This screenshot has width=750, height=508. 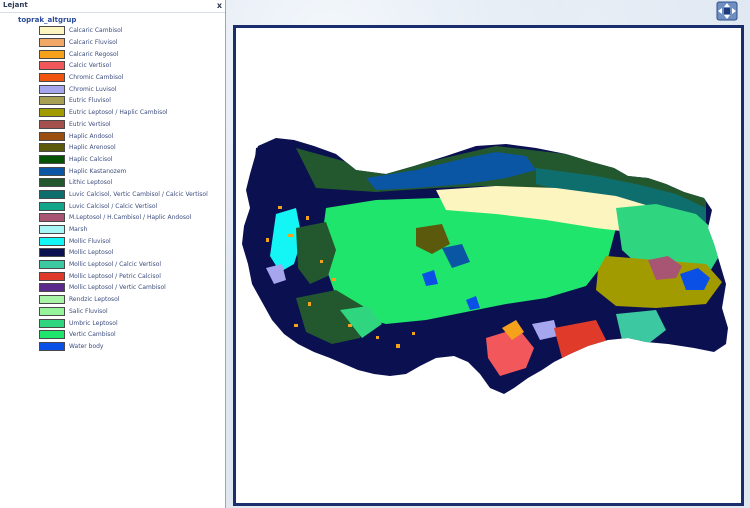 What do you see at coordinates (91, 159) in the screenshot?
I see `legend-label: Haplic Calcisol` at bounding box center [91, 159].